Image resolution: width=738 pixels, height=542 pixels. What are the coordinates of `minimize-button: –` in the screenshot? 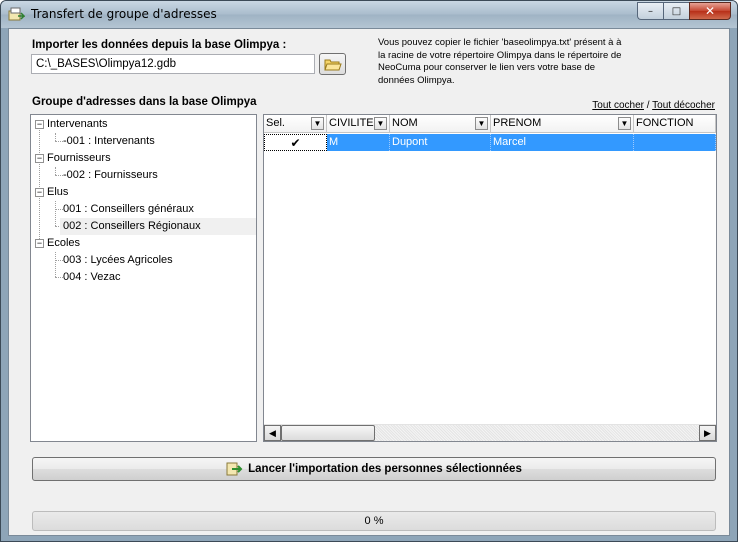 It's located at (650, 11).